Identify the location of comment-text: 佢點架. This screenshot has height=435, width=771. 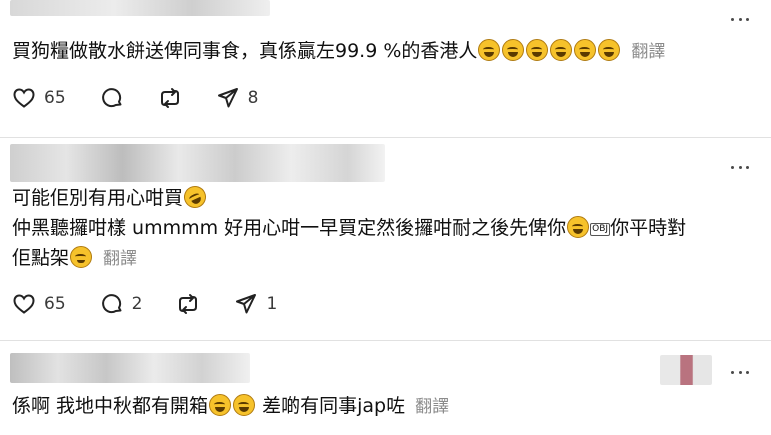
(41, 258).